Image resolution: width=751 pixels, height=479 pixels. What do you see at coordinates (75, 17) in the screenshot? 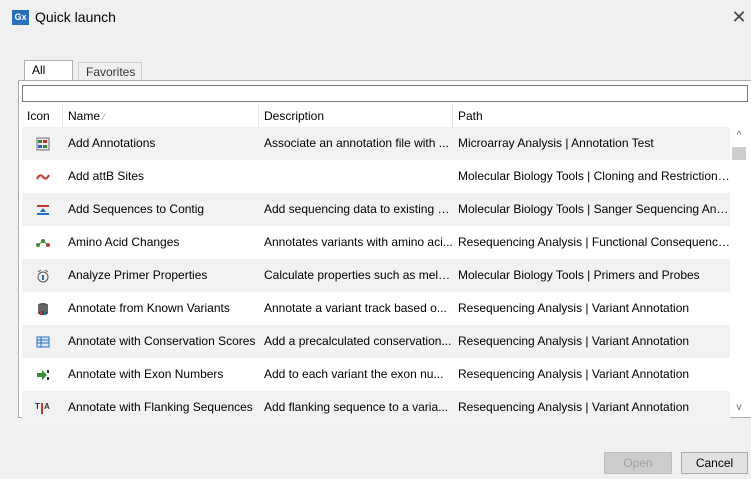
I see `window-title: Quick launch` at bounding box center [75, 17].